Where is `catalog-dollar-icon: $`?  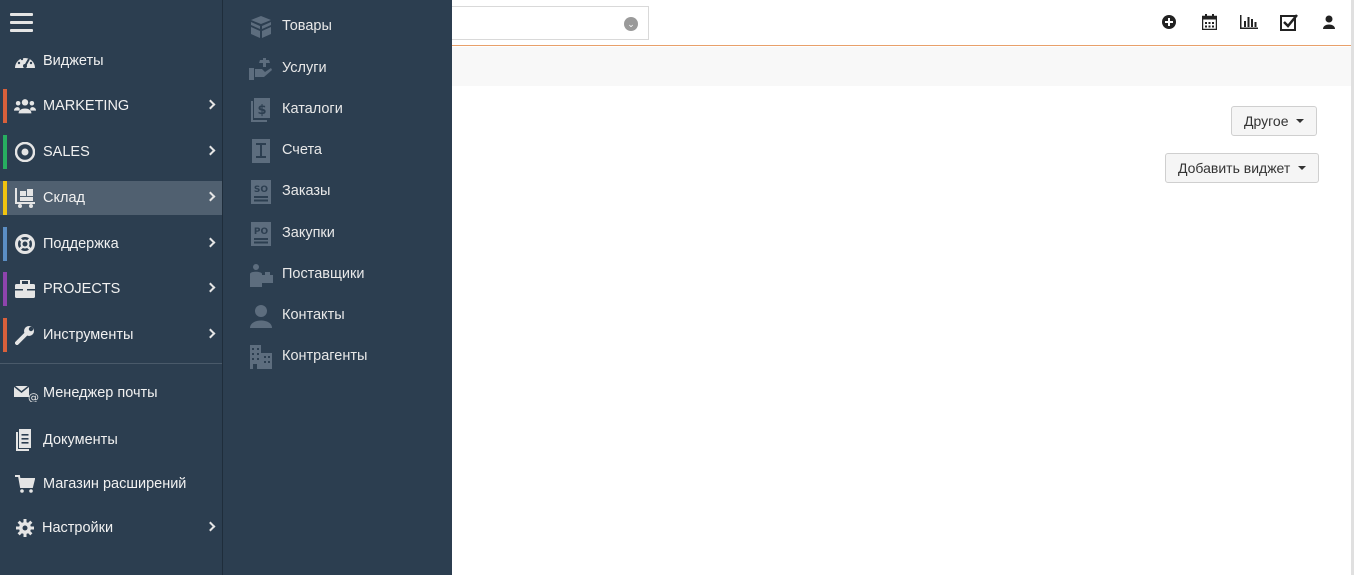 catalog-dollar-icon: $ is located at coordinates (261, 110).